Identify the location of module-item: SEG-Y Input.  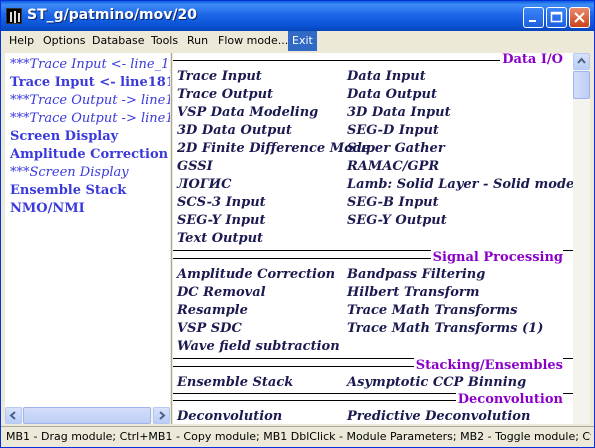
(221, 220).